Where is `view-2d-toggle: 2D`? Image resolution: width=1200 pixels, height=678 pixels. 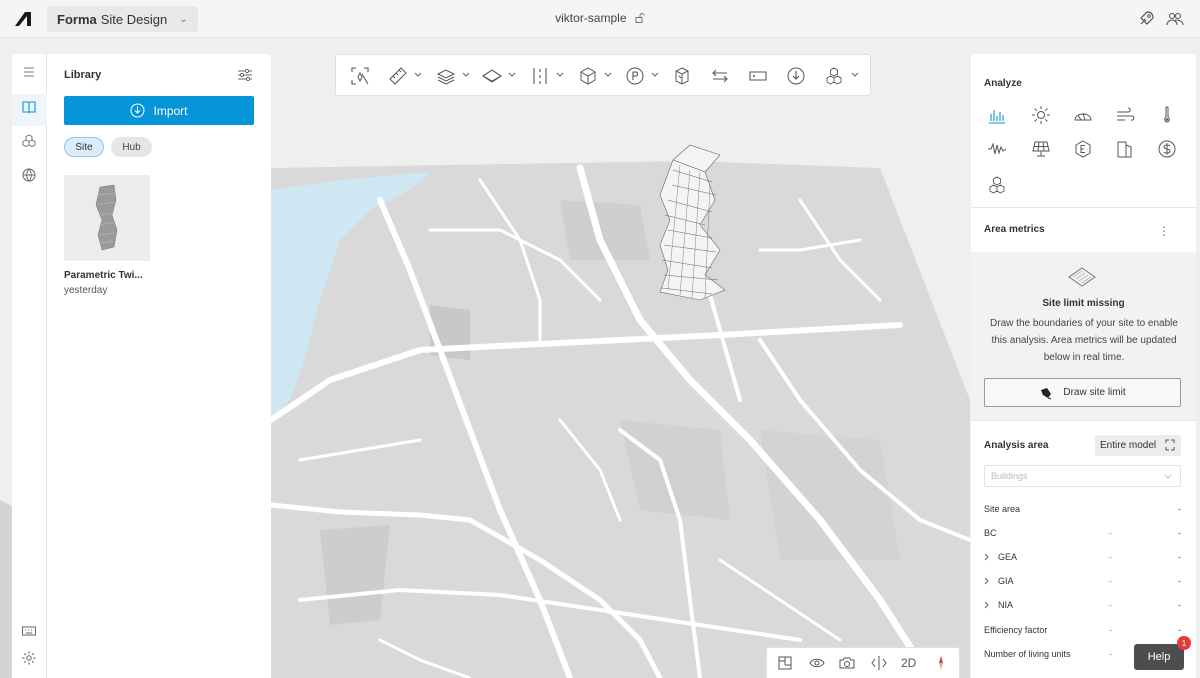
view-2d-toggle: 2D is located at coordinates (908, 663).